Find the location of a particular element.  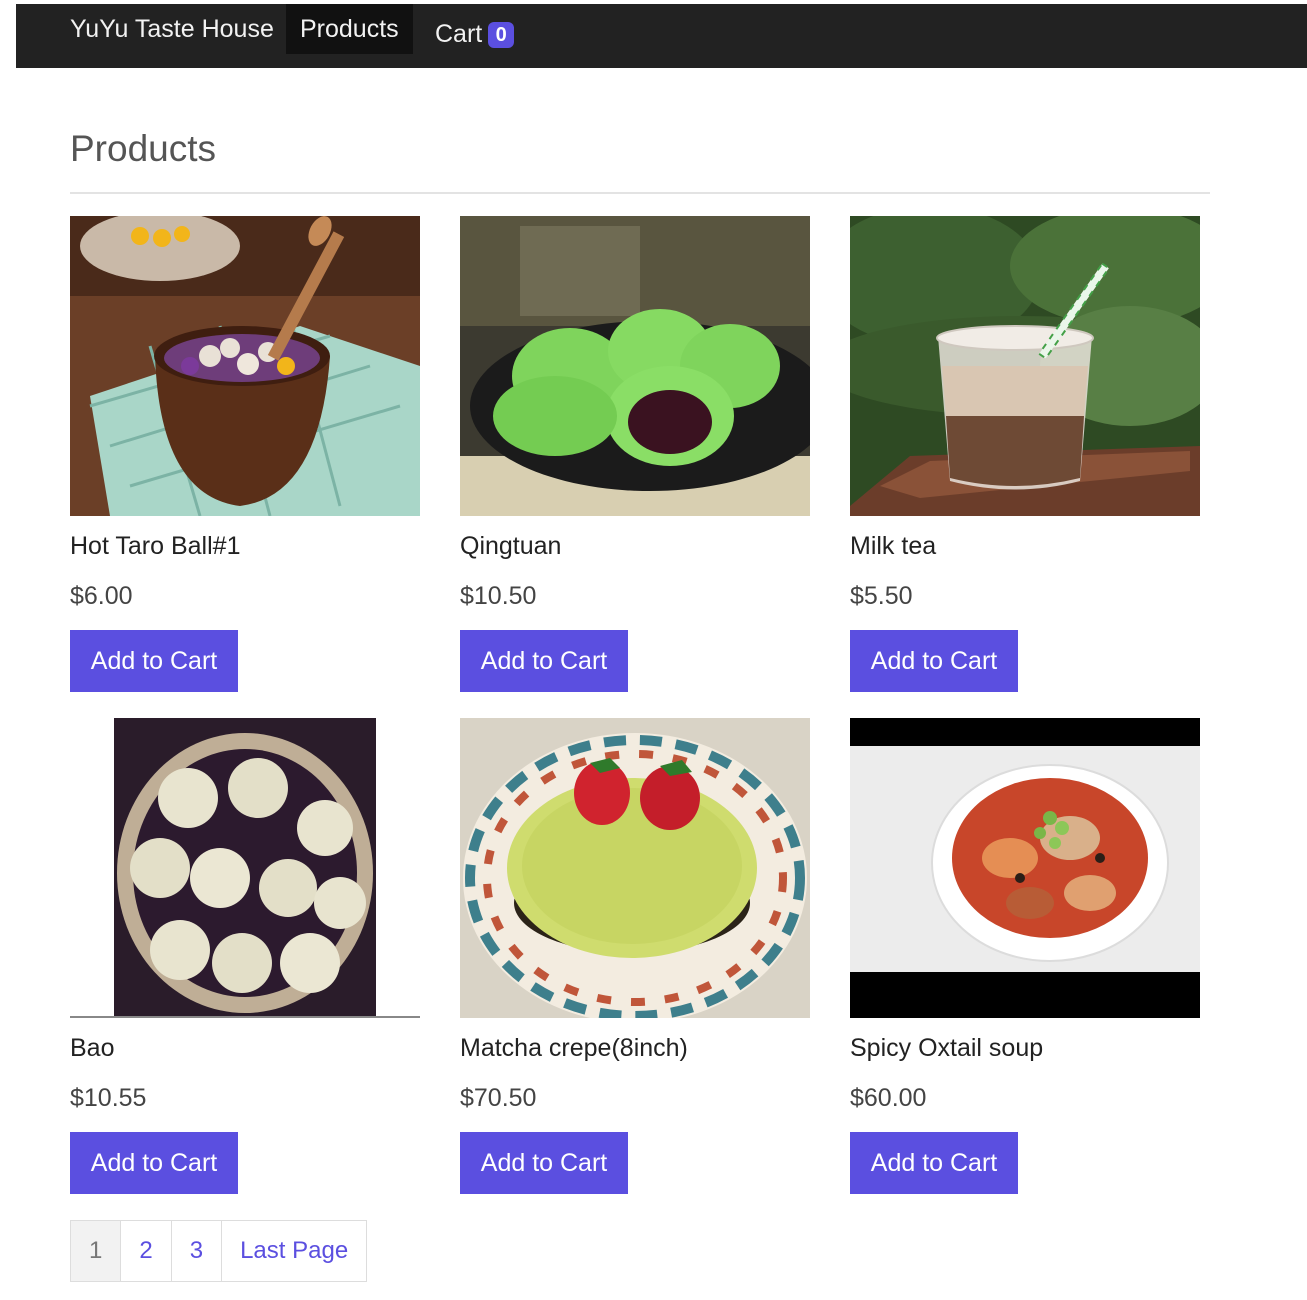

product-image-milk-tea is located at coordinates (1025, 366).